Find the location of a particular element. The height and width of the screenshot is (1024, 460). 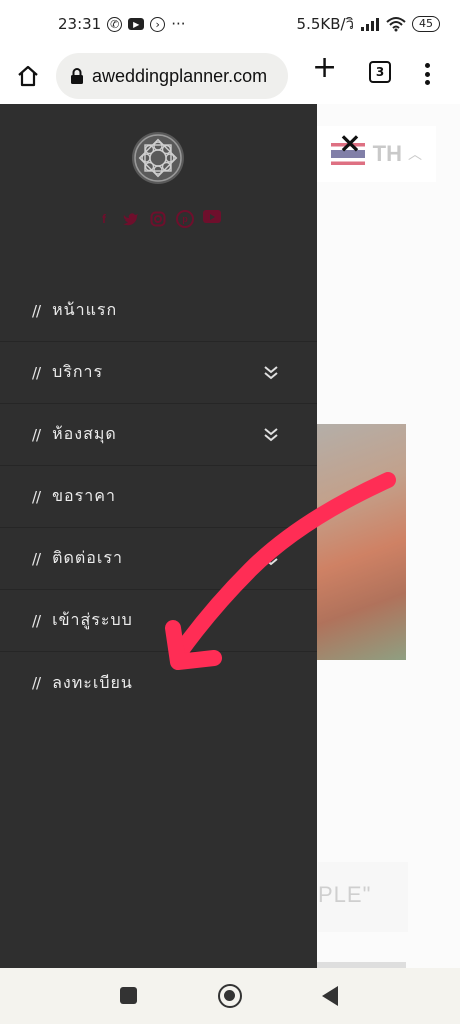

menu-item-register: // ลงทะเบียน is located at coordinates (158, 683).